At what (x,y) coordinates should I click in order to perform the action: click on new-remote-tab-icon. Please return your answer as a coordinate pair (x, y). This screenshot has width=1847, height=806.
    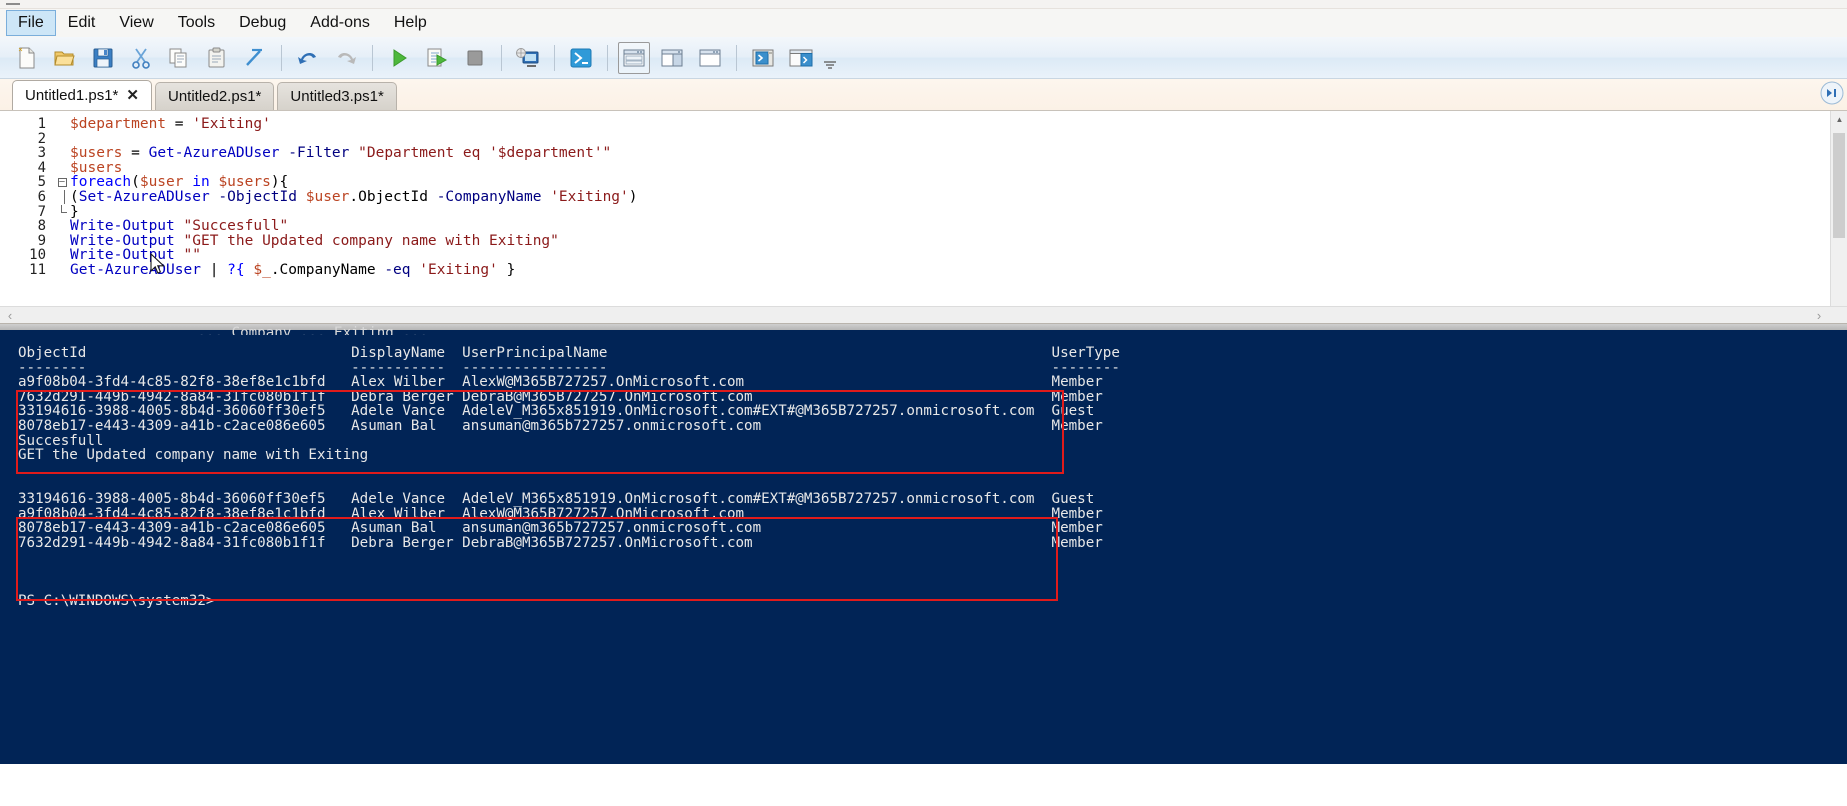
    Looking at the image, I should click on (528, 58).